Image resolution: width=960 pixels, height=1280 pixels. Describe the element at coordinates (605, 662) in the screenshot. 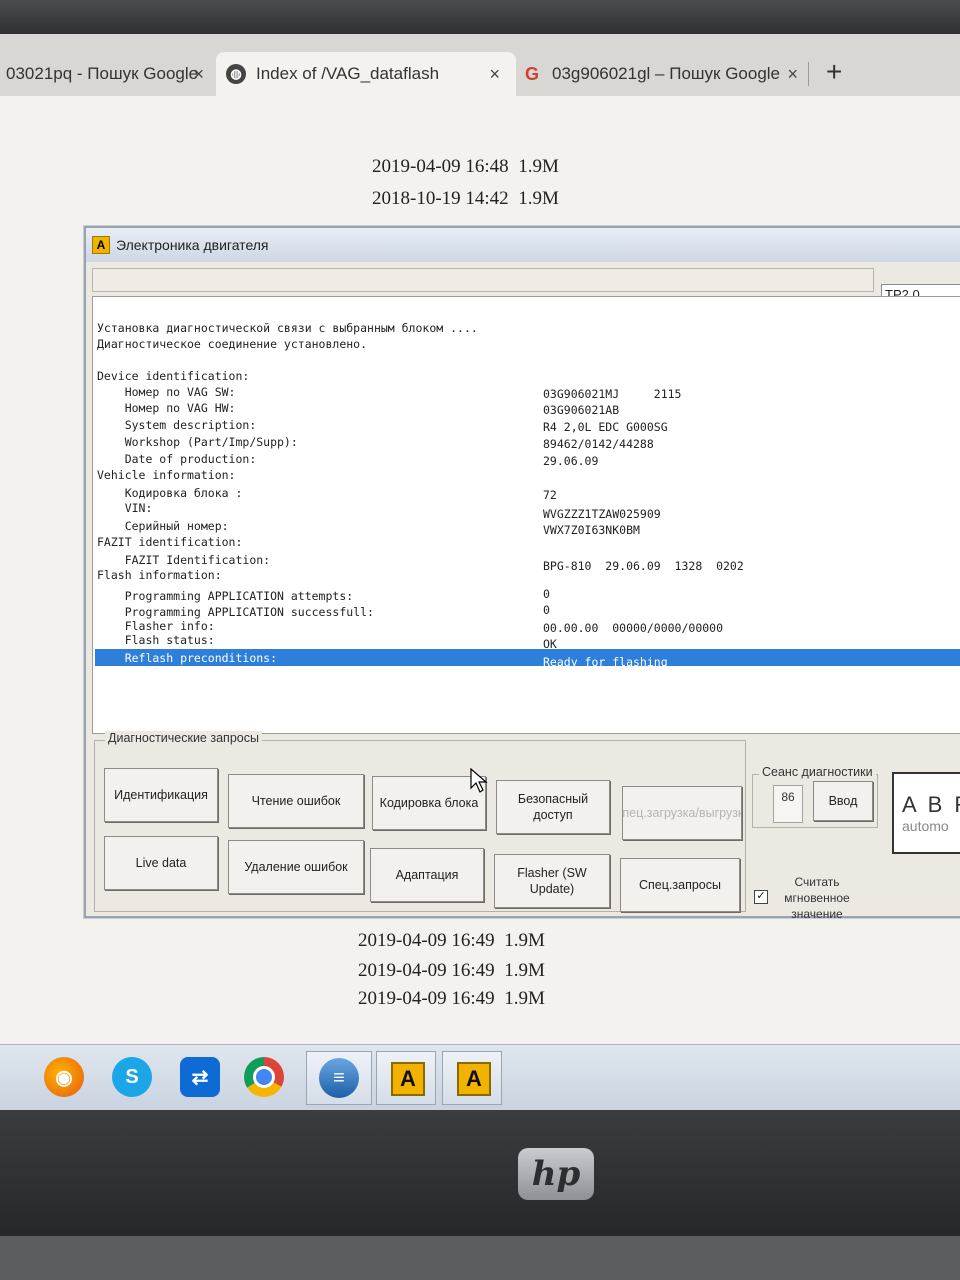

I see `log-value: Ready for flashing` at that location.